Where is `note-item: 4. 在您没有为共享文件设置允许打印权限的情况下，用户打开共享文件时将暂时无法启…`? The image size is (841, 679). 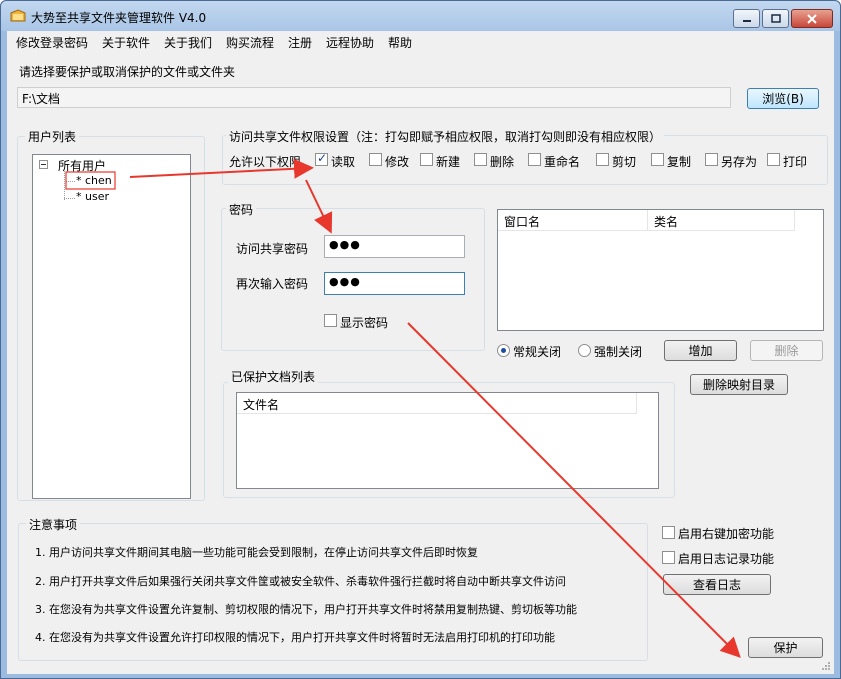 note-item: 4. 在您没有为共享文件设置允许打印权限的情况下，用户打开共享文件时将暂时无法启… is located at coordinates (295, 637).